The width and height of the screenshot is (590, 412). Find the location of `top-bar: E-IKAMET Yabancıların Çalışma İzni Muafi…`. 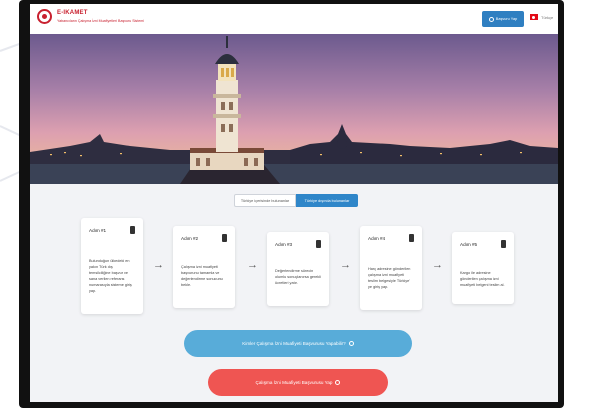

top-bar: E-IKAMET Yabancıların Çalışma İzni Muafi… is located at coordinates (294, 19).